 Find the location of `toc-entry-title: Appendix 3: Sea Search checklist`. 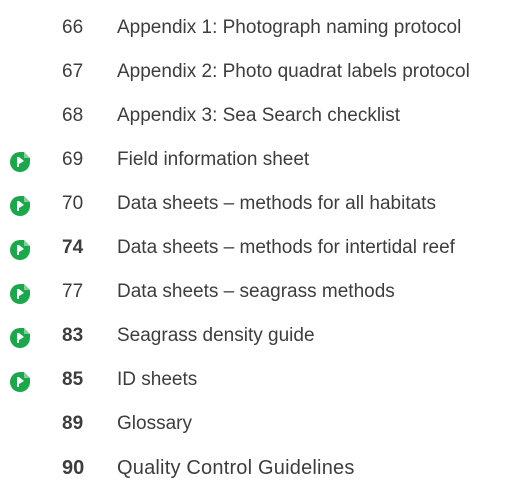

toc-entry-title: Appendix 3: Sea Search checklist is located at coordinates (258, 116).